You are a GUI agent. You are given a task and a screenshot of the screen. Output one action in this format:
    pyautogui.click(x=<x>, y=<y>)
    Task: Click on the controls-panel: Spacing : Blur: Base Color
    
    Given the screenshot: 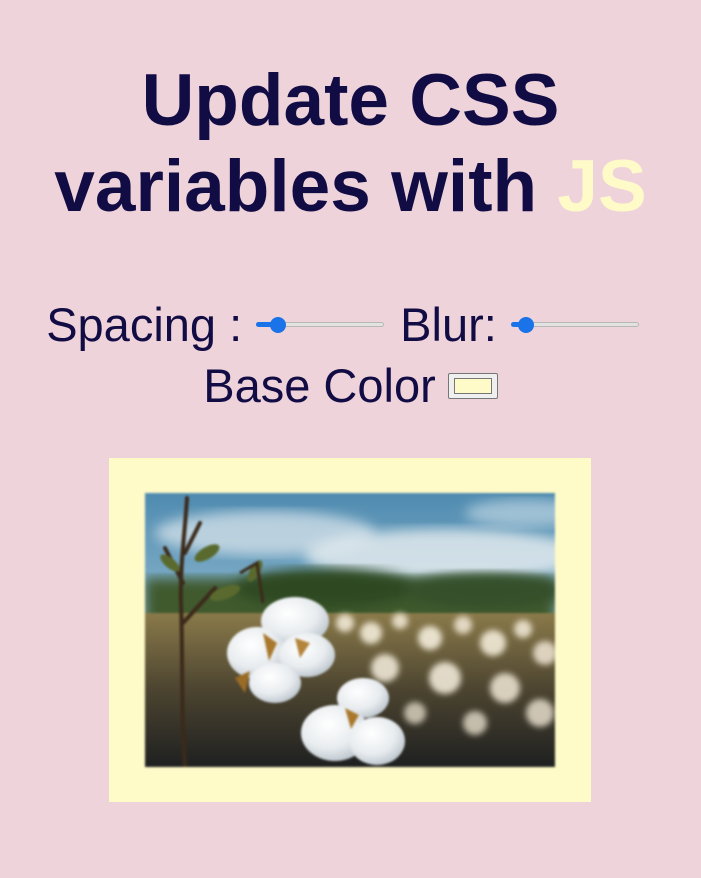 What is the action you would take?
    pyautogui.click(x=350, y=353)
    